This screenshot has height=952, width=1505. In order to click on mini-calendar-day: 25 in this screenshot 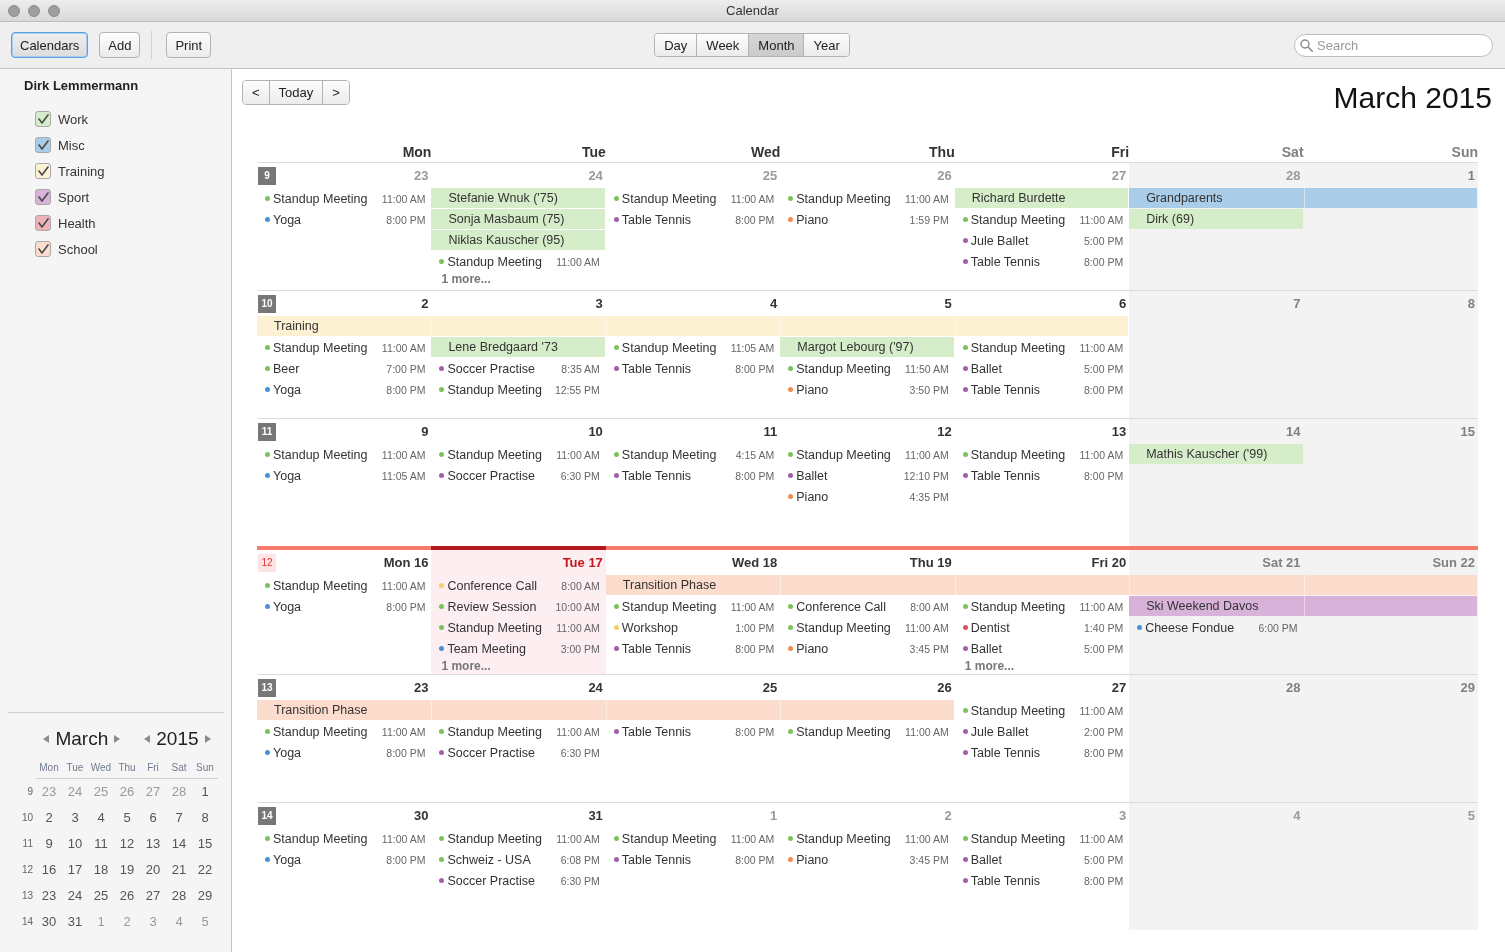, I will do `click(101, 896)`.